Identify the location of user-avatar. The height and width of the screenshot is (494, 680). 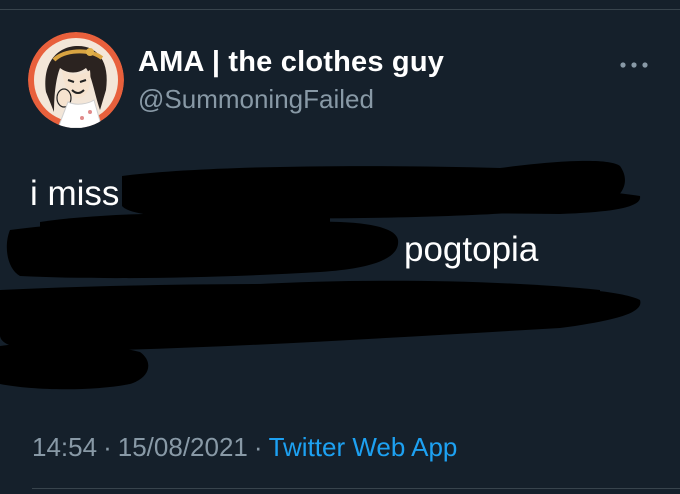
(76, 80).